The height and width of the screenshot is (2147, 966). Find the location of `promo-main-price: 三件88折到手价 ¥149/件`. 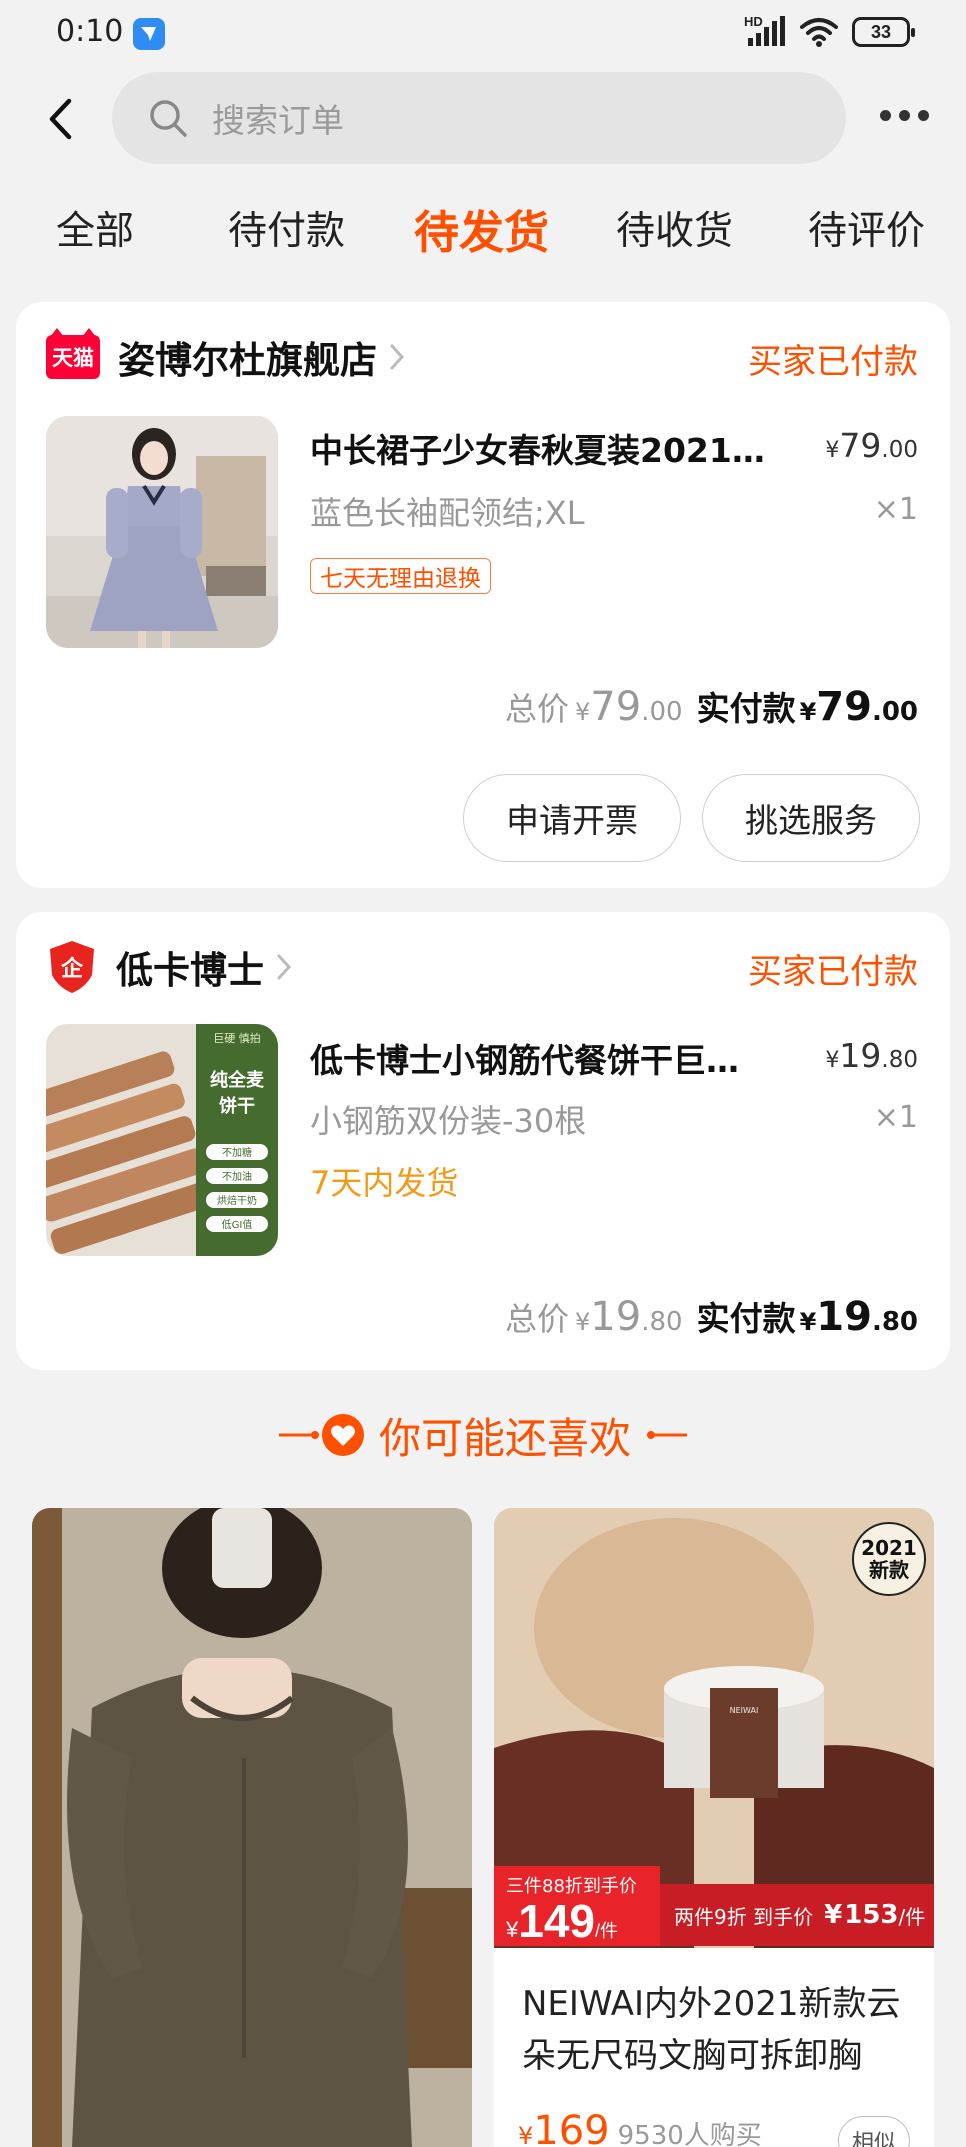

promo-main-price: 三件88折到手价 ¥149/件 is located at coordinates (577, 1906).